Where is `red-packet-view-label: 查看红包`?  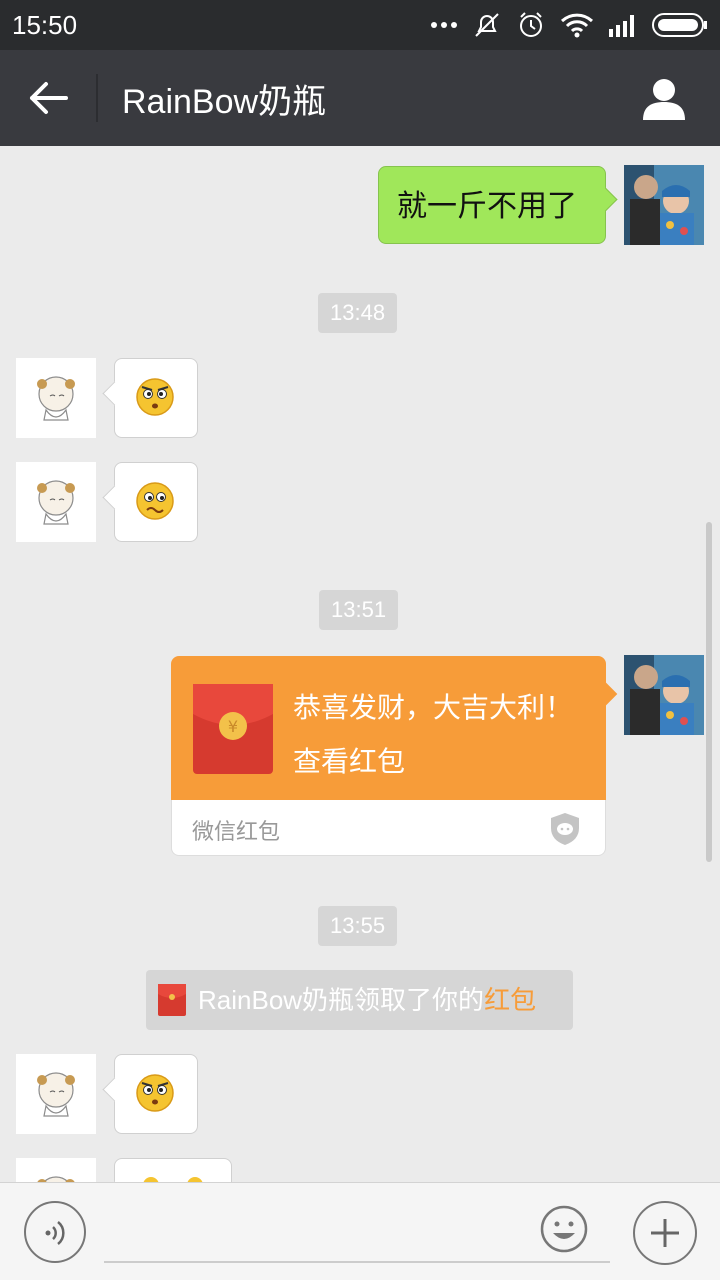
red-packet-view-label: 查看红包 is located at coordinates (349, 761).